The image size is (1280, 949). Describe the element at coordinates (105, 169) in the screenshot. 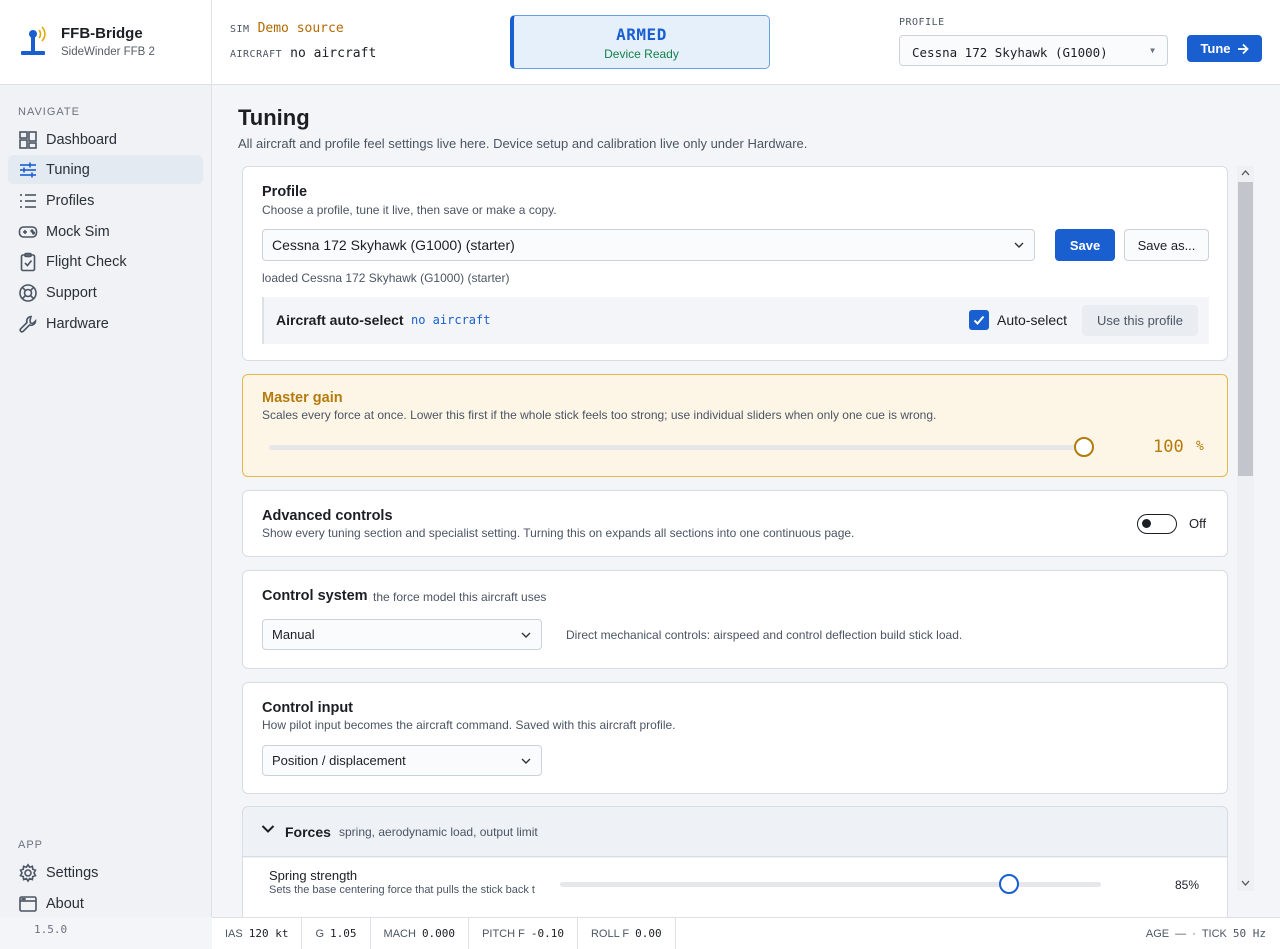

I see `sidebar-item-tuning: Tuning` at that location.